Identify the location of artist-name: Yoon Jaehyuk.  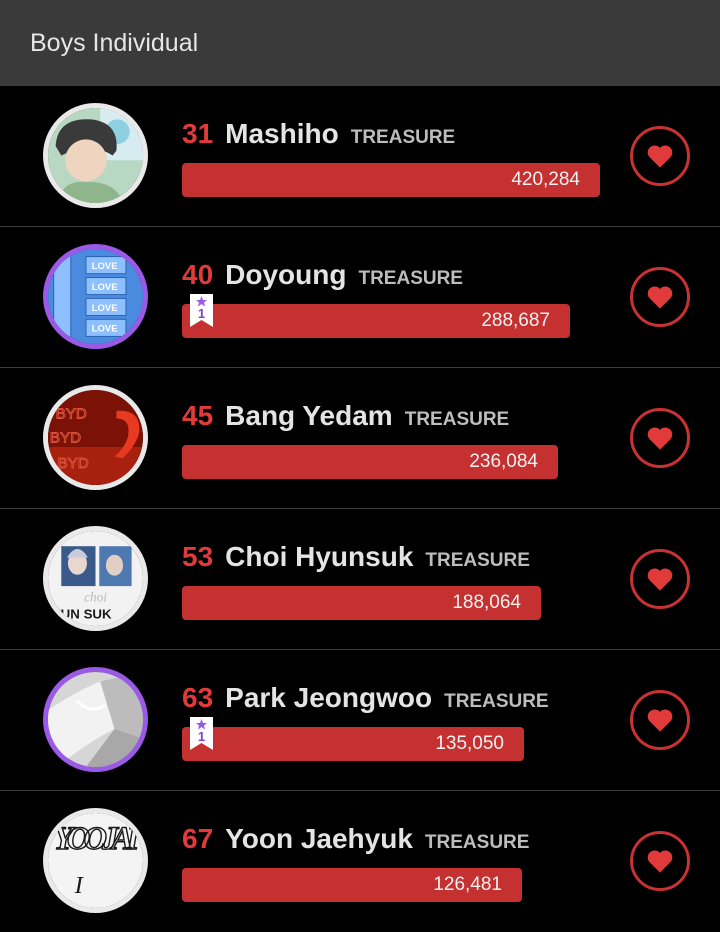
(319, 839).